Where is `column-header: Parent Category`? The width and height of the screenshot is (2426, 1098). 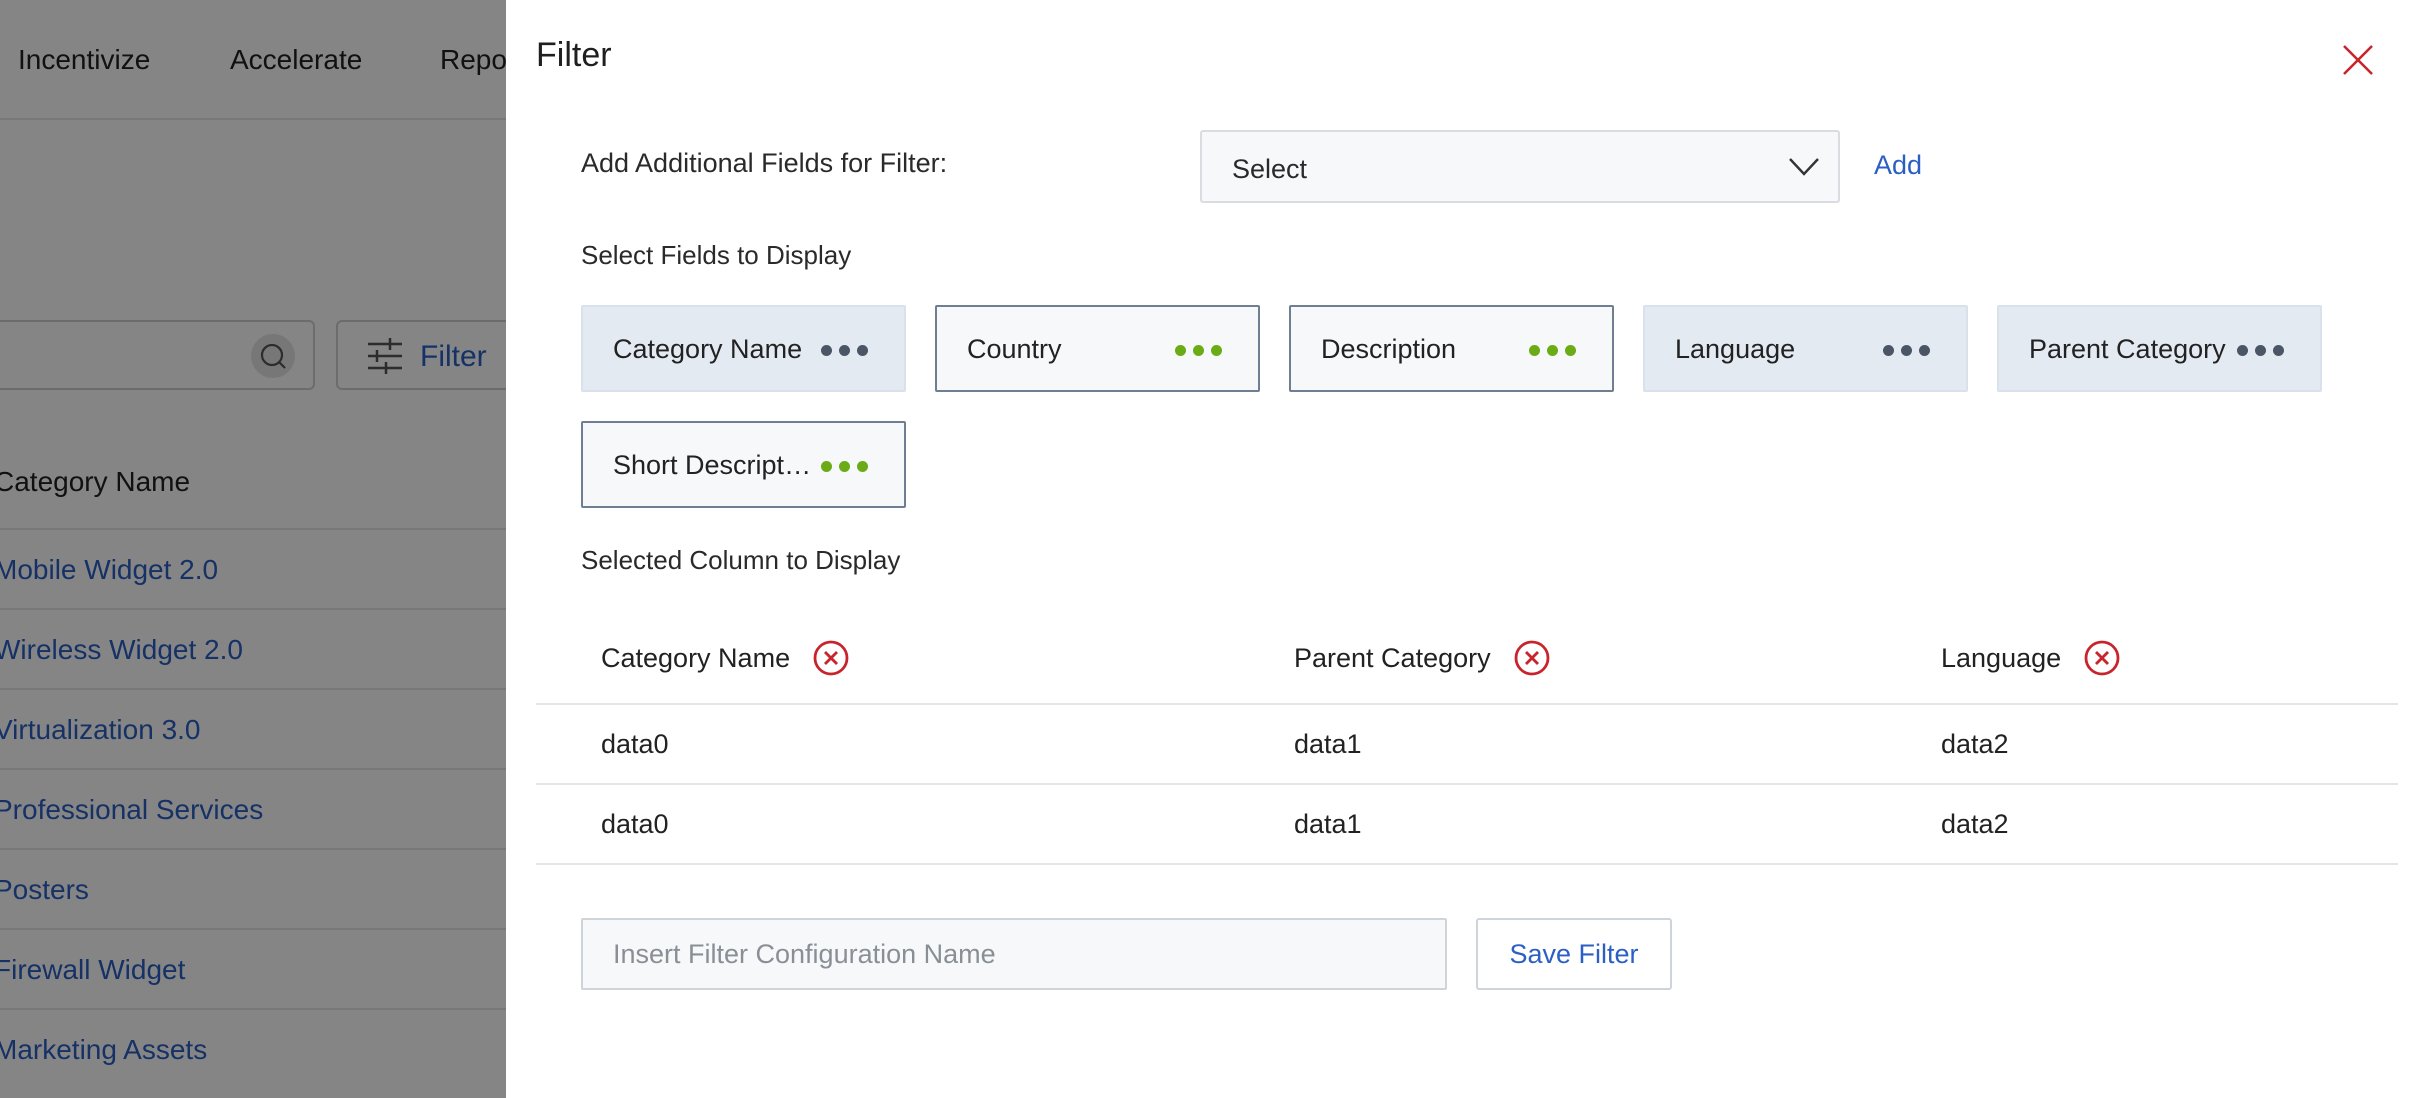
column-header: Parent Category is located at coordinates (1422, 658).